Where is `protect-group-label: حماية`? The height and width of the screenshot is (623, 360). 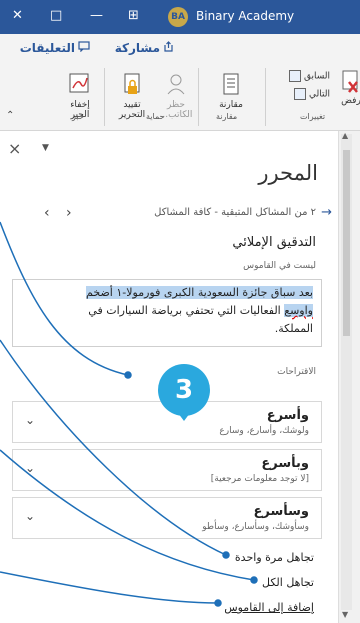 protect-group-label: حماية is located at coordinates (155, 116).